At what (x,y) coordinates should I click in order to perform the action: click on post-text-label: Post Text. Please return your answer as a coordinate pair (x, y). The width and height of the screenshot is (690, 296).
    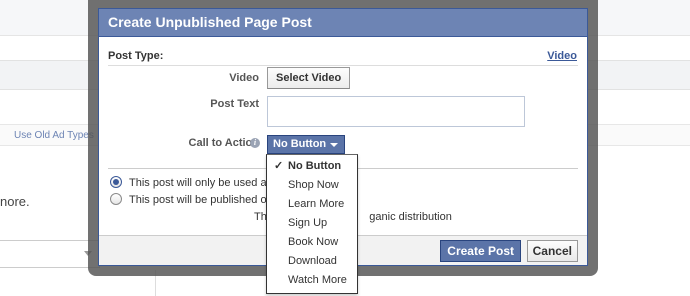
    Looking at the image, I should click on (234, 104).